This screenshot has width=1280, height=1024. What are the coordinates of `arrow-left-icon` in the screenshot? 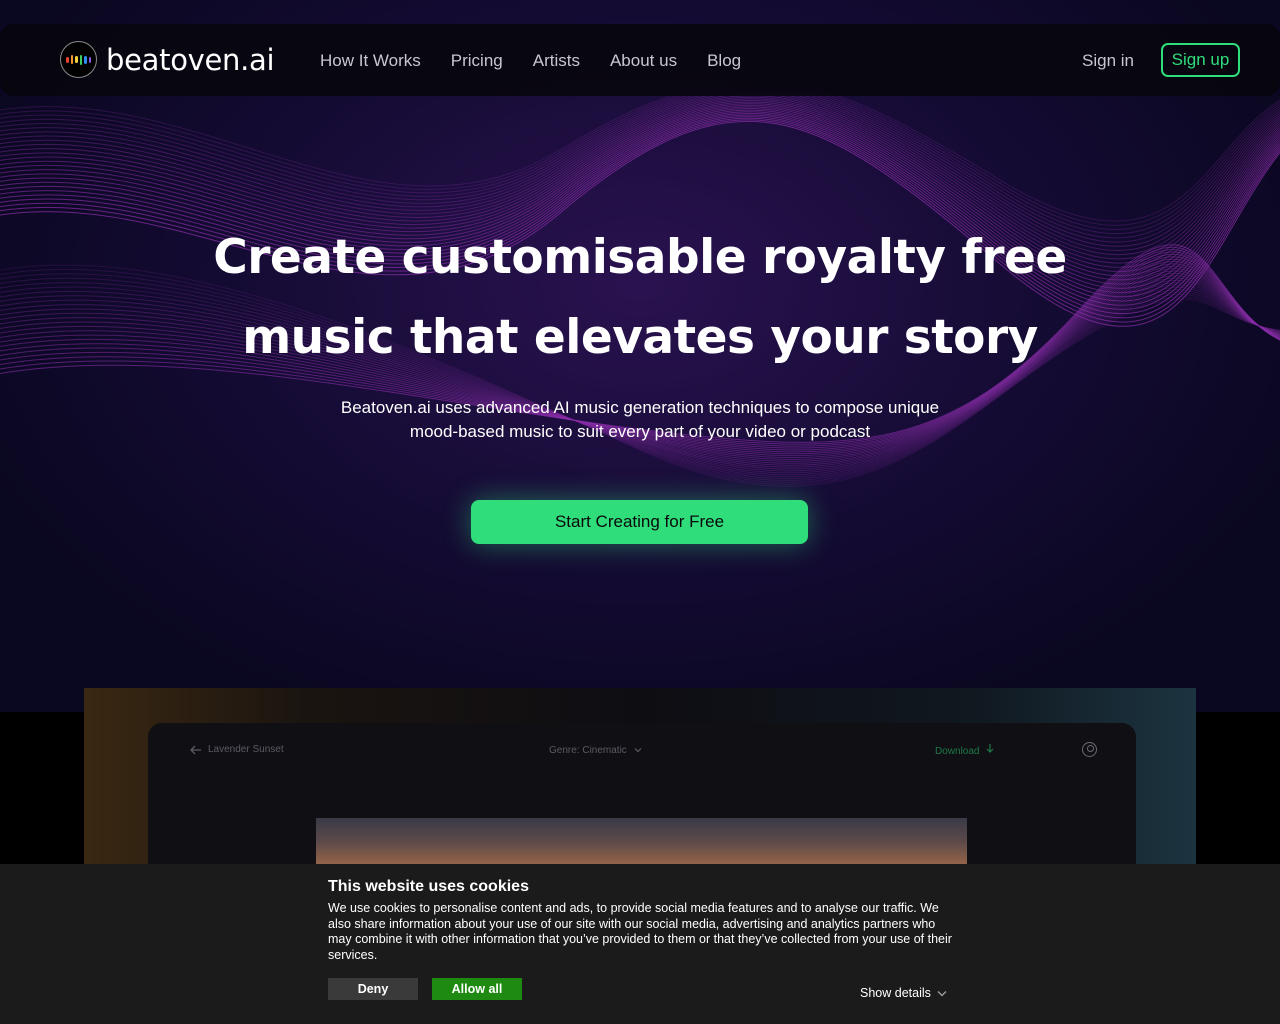 It's located at (195, 749).